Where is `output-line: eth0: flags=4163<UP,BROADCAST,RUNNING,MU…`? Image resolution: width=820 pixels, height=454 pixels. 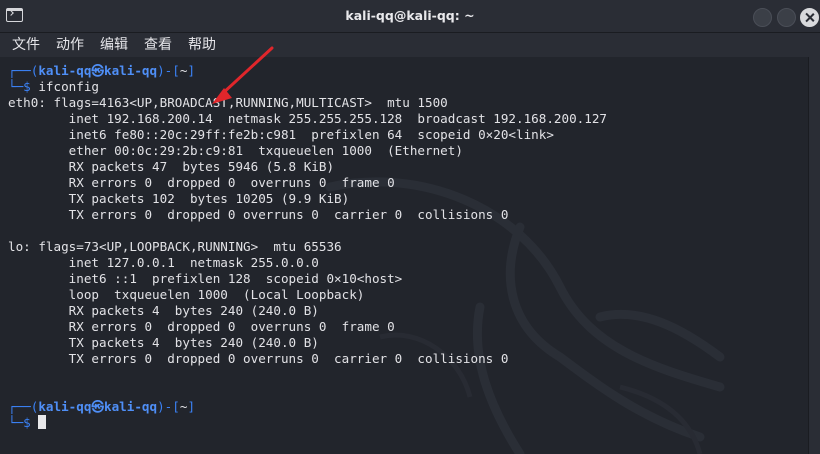
output-line: eth0: flags=4163<UP,BROADCAST,RUNNING,MU… is located at coordinates (228, 102).